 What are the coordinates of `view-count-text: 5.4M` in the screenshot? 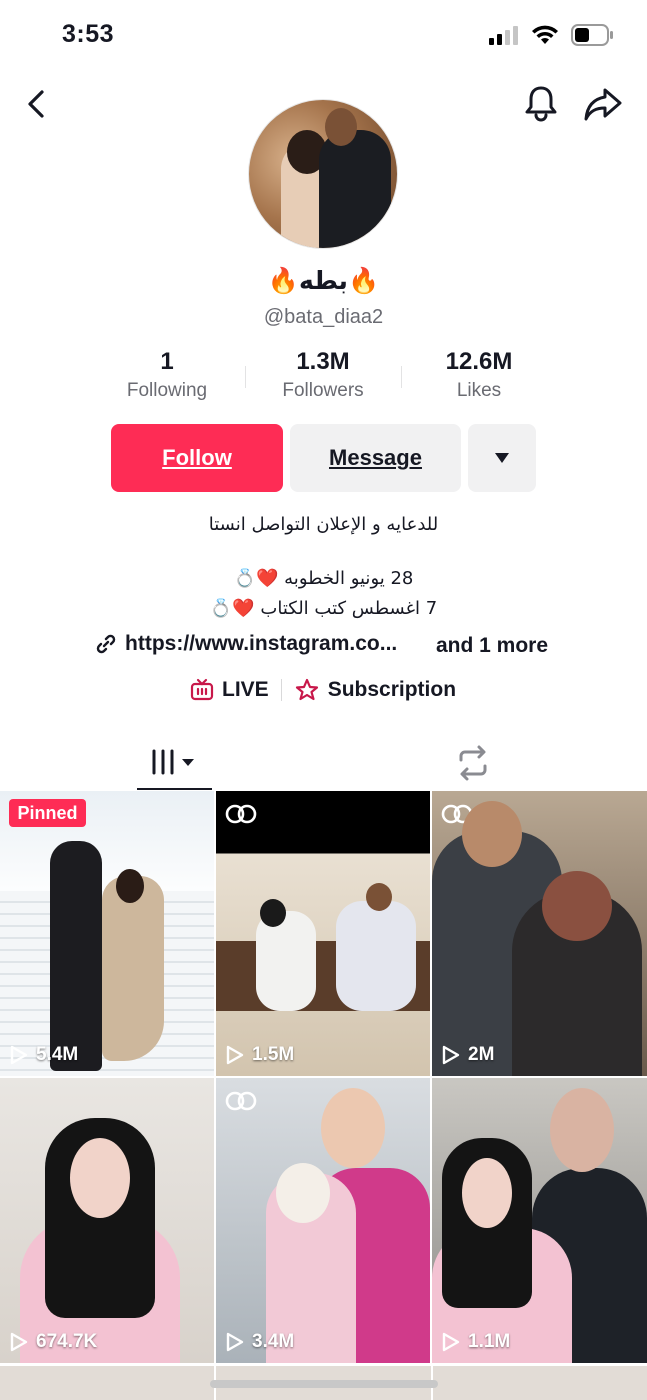 It's located at (57, 1054).